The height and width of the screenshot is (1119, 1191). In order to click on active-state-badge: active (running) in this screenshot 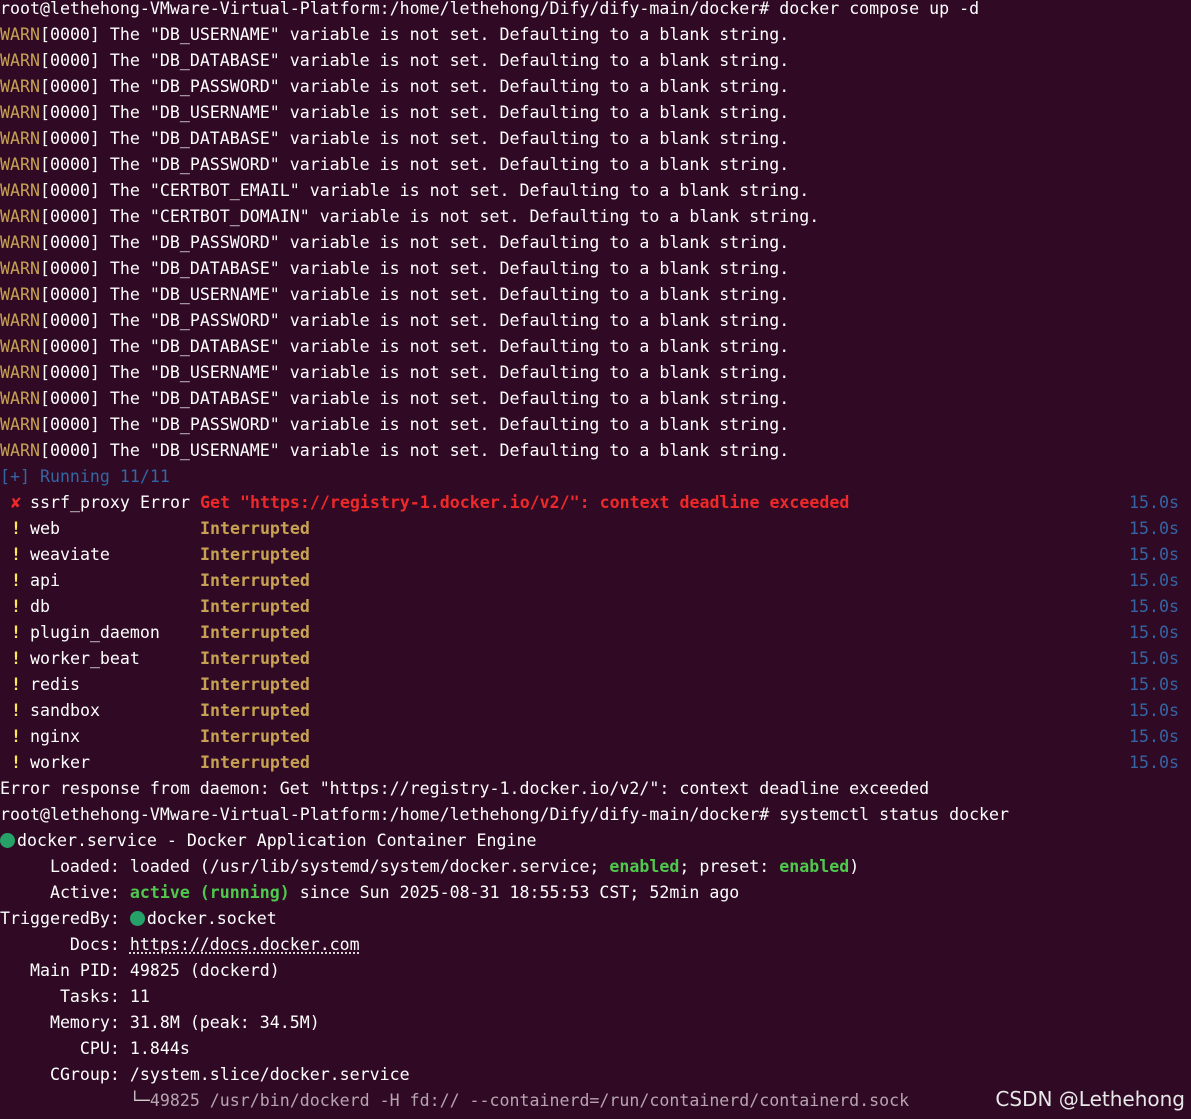, I will do `click(209, 892)`.